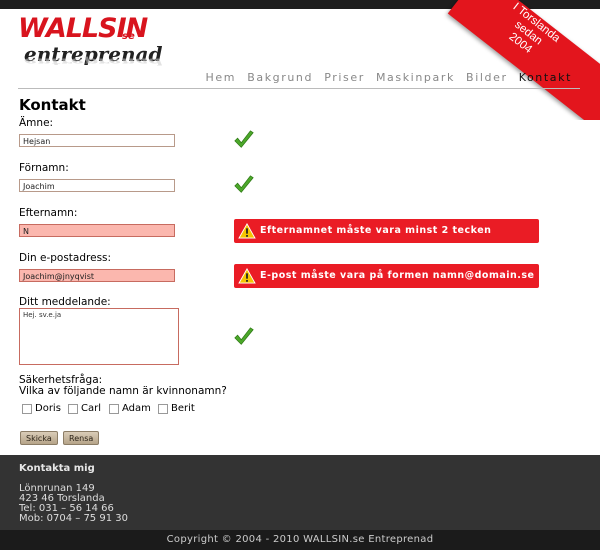  Describe the element at coordinates (36, 123) in the screenshot. I see `subject-label: Ämne:` at that location.